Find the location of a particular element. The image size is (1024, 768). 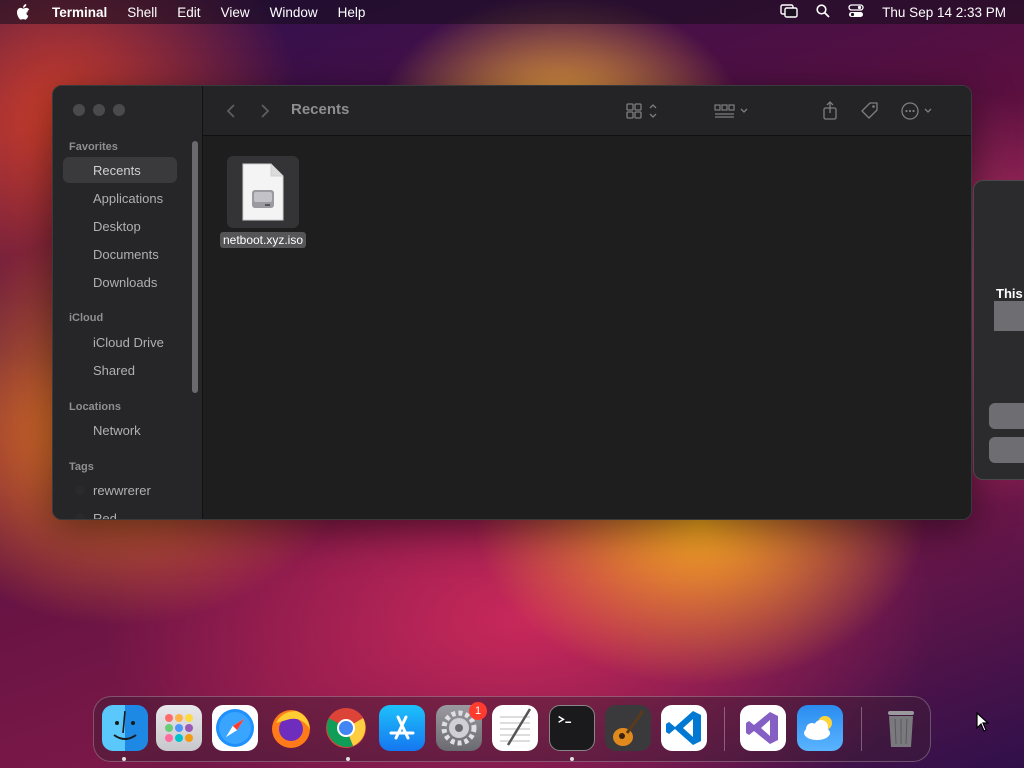

chrome-icon is located at coordinates (346, 728).